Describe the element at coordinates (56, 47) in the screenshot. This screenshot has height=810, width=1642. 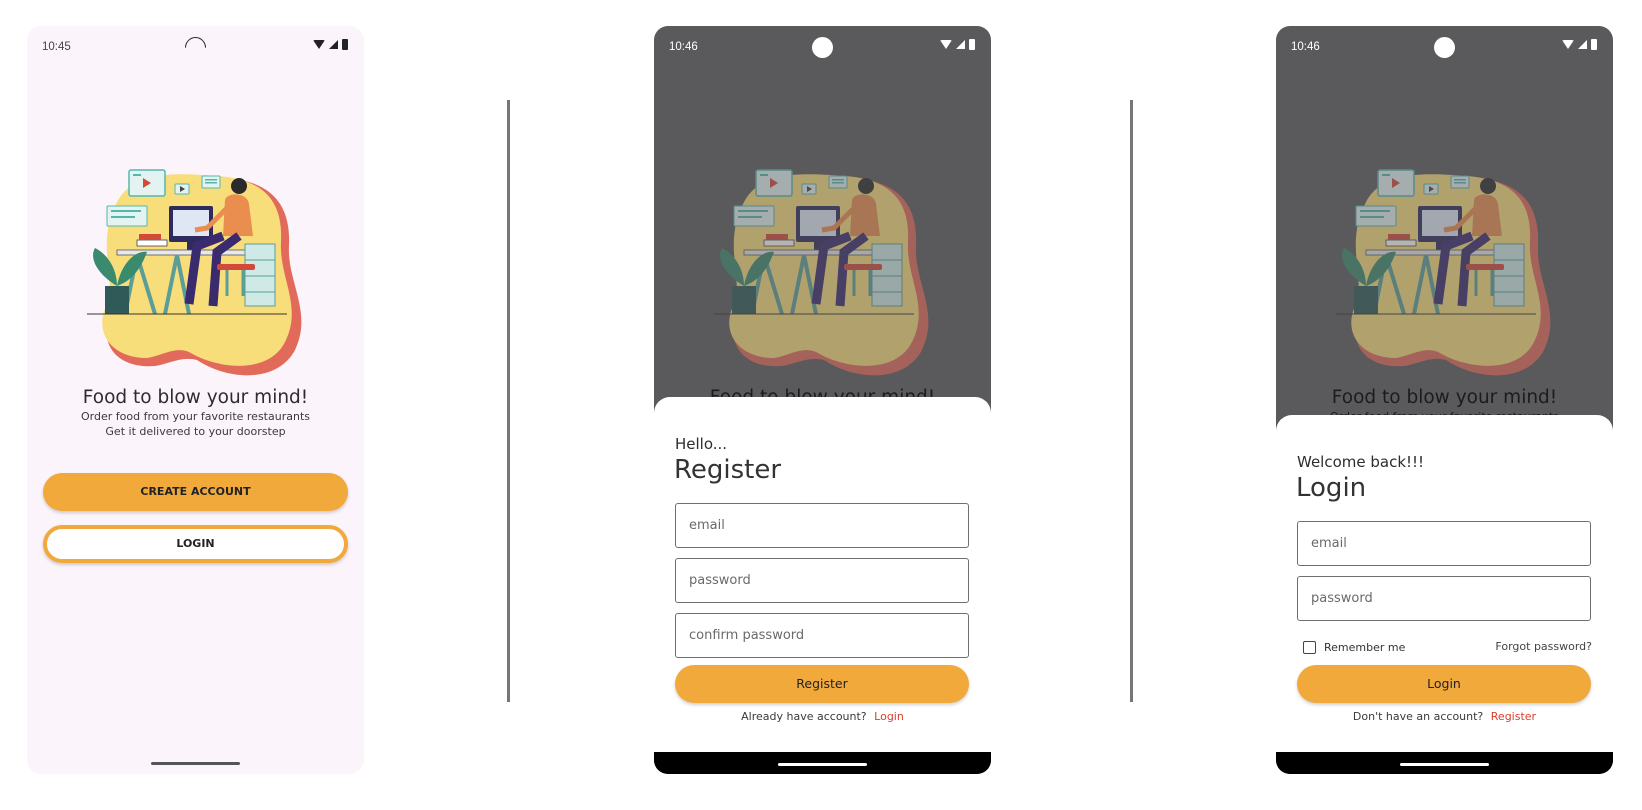
I see `status-time: 10:45` at that location.